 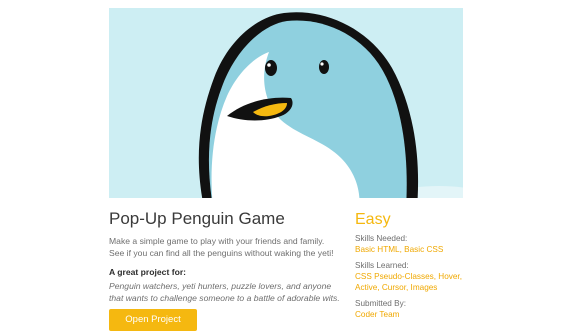 What do you see at coordinates (377, 314) in the screenshot?
I see `submitter-link: Coder Team` at bounding box center [377, 314].